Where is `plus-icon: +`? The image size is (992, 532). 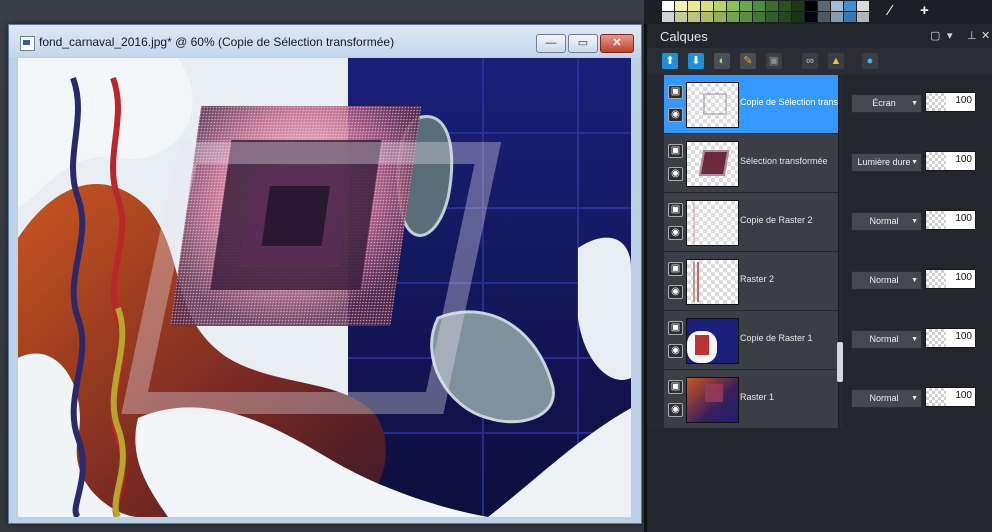
plus-icon: + is located at coordinates (924, 10).